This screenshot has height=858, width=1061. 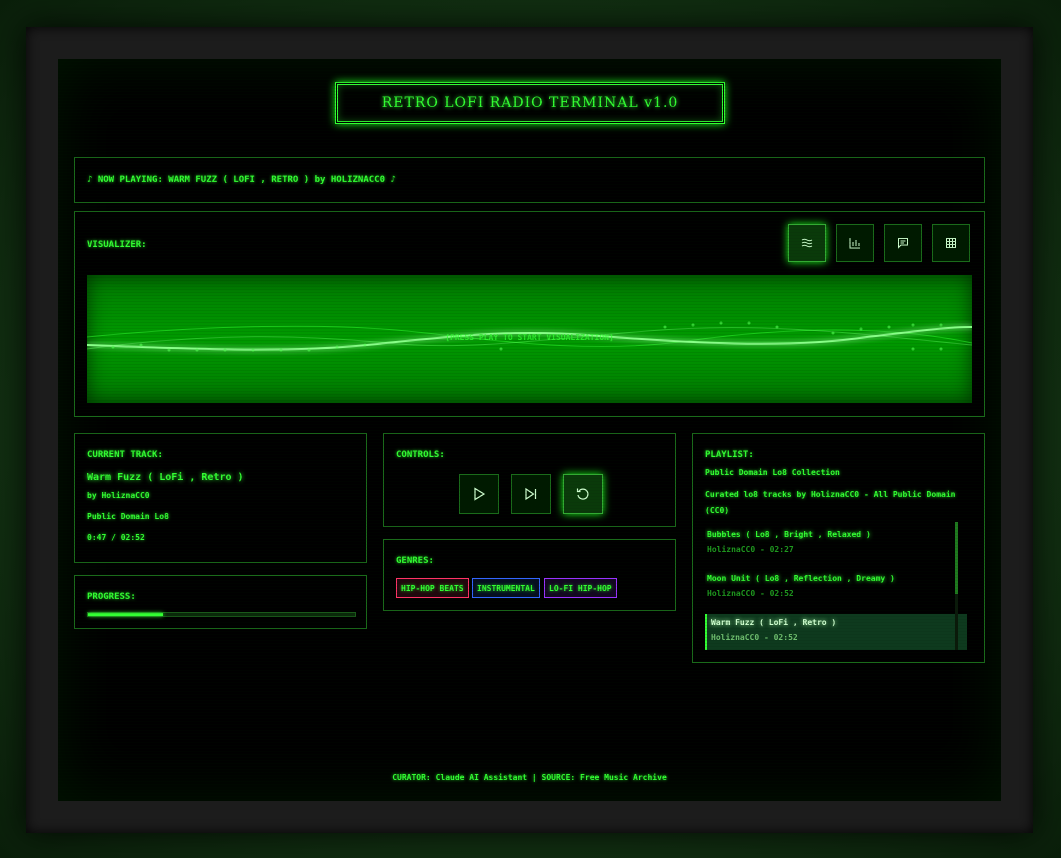 What do you see at coordinates (117, 245) in the screenshot?
I see `visualizer-label: VISUALIZER:` at bounding box center [117, 245].